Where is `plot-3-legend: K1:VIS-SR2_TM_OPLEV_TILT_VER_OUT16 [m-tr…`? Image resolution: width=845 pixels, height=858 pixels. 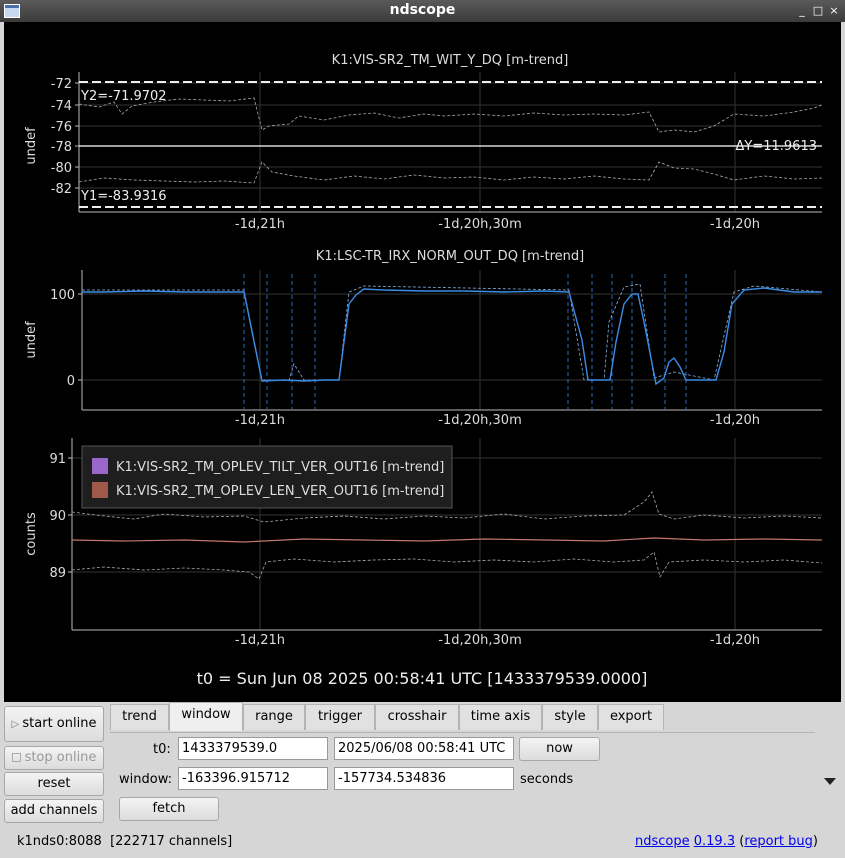 plot-3-legend: K1:VIS-SR2_TM_OPLEV_TILT_VER_OUT16 [m-tr… is located at coordinates (267, 477).